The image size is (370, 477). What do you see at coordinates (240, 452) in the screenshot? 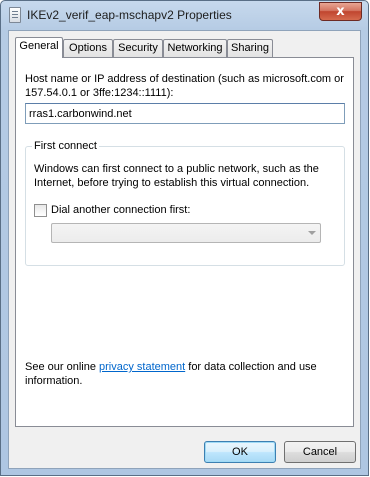
I see `ok-button: OK` at bounding box center [240, 452].